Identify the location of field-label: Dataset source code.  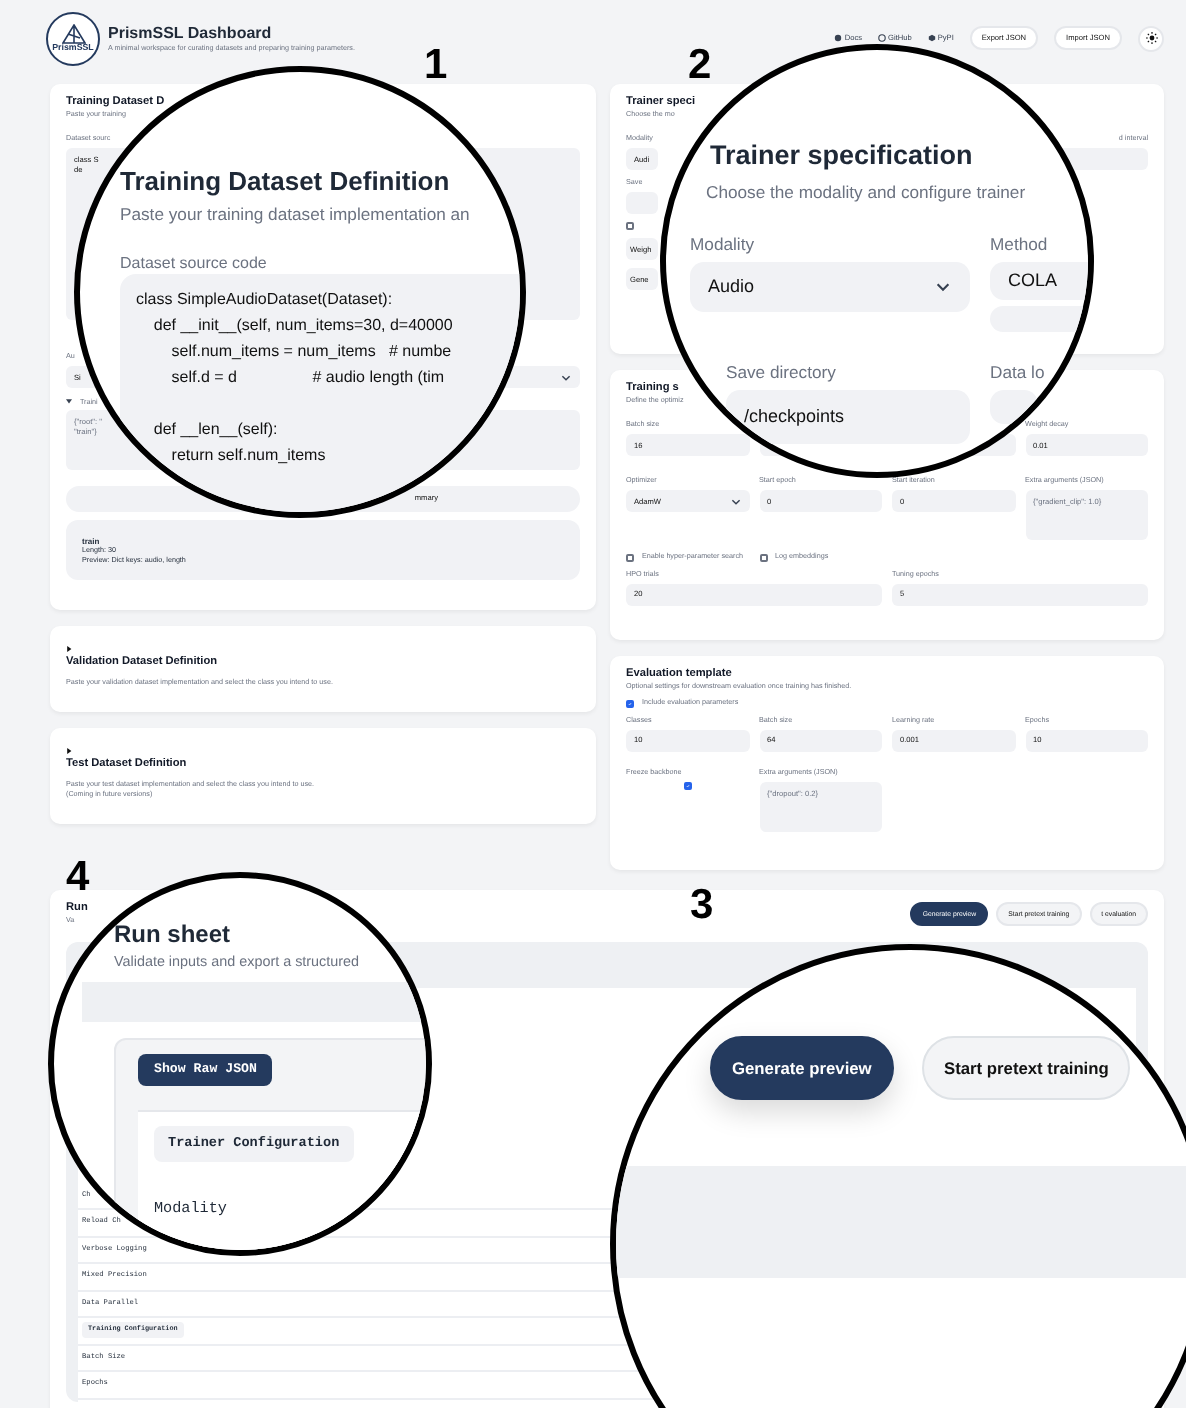
(193, 264).